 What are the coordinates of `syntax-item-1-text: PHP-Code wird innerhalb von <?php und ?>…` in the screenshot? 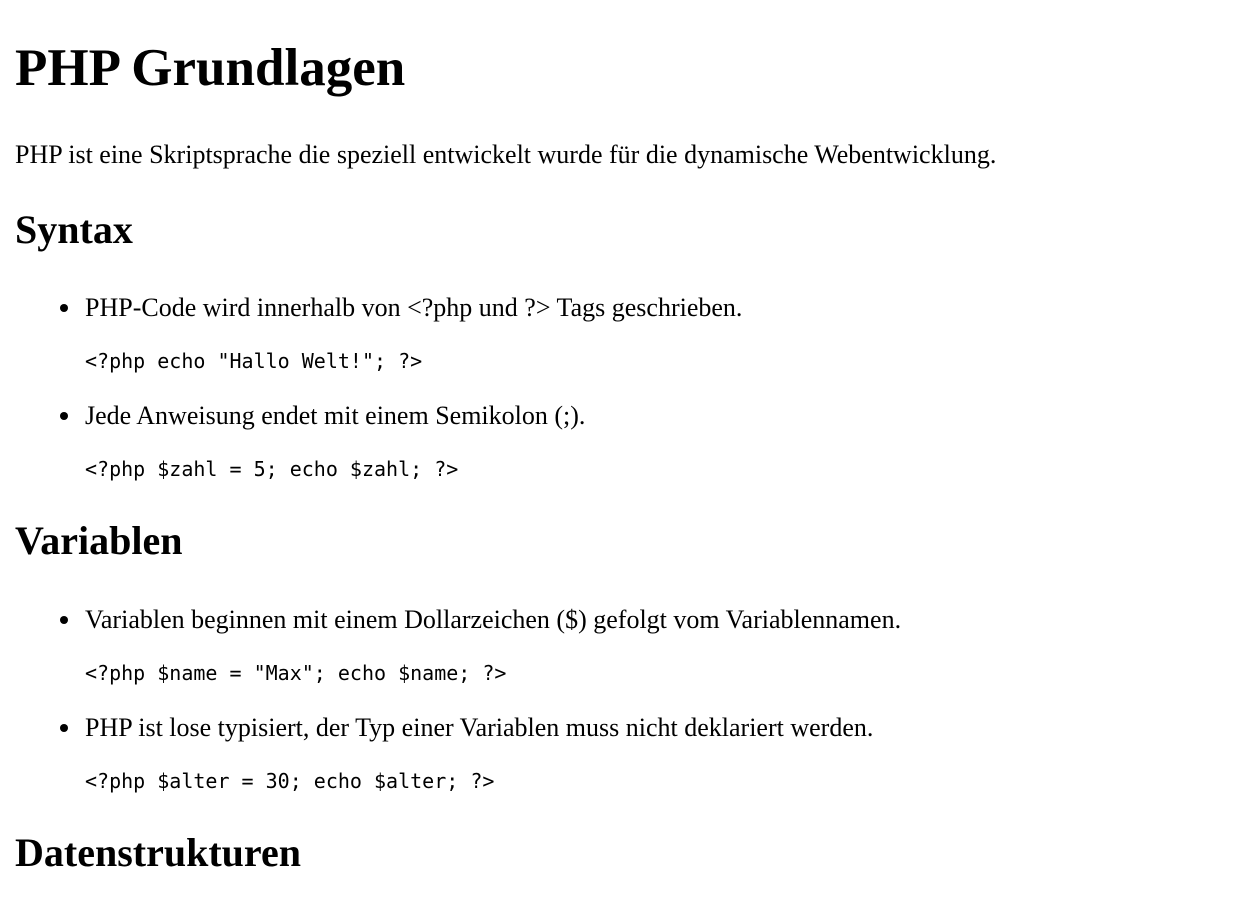 It's located at (414, 307).